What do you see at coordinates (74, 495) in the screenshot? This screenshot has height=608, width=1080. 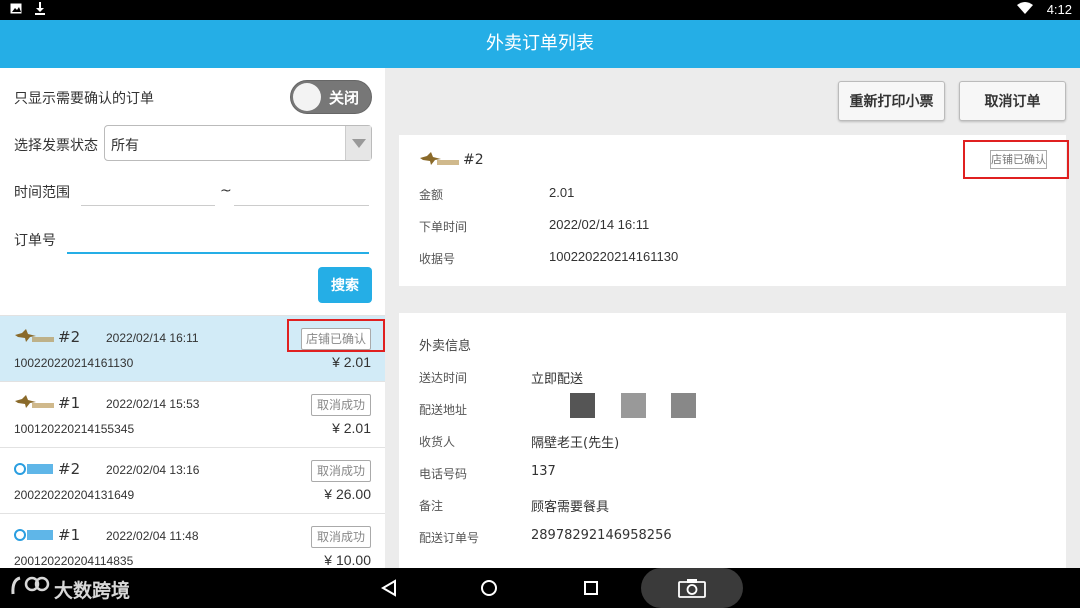 I see `order-id: 200220220204131649` at bounding box center [74, 495].